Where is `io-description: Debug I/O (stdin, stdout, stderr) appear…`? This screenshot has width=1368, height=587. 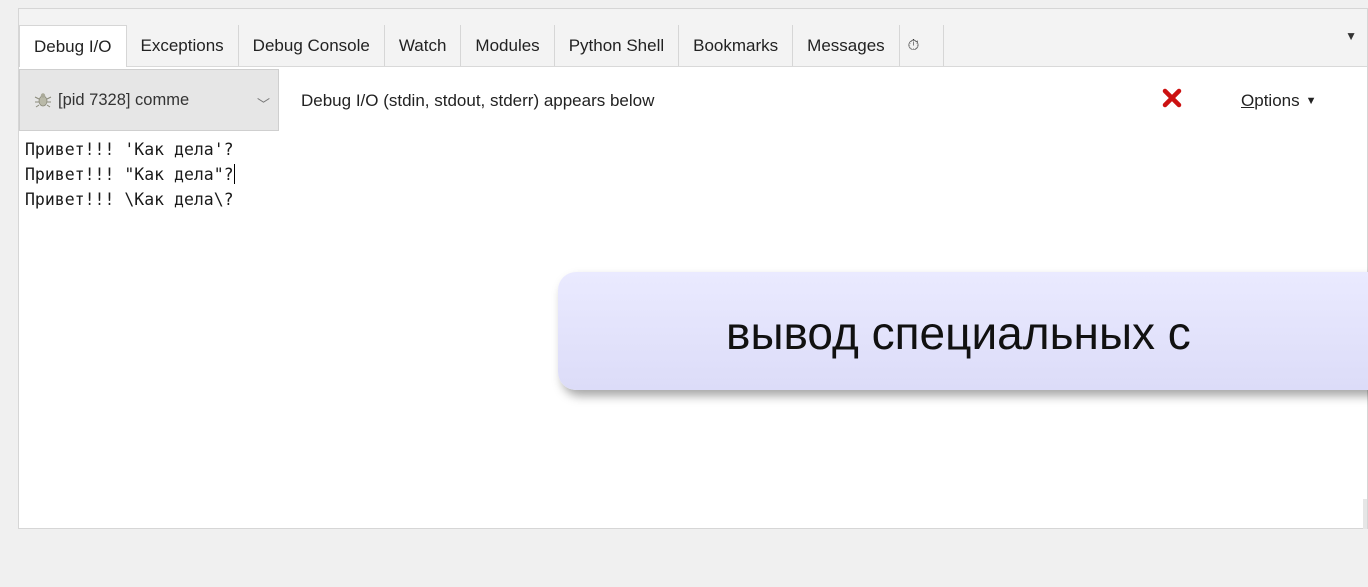 io-description: Debug I/O (stdin, stdout, stderr) appear… is located at coordinates (478, 100).